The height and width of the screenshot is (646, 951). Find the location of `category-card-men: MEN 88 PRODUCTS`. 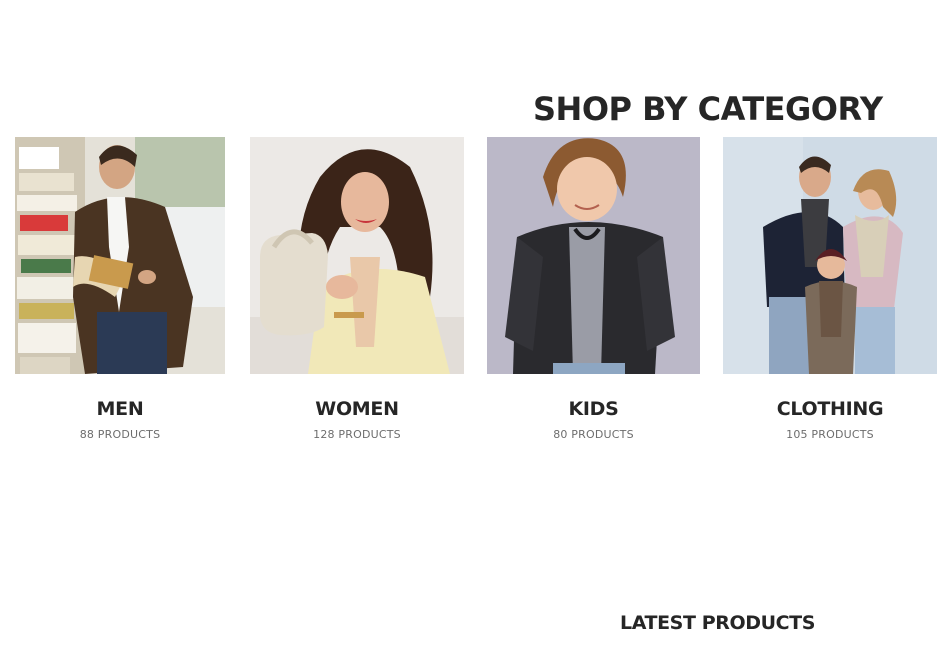

category-card-men: MEN 88 PRODUCTS is located at coordinates (120, 297).